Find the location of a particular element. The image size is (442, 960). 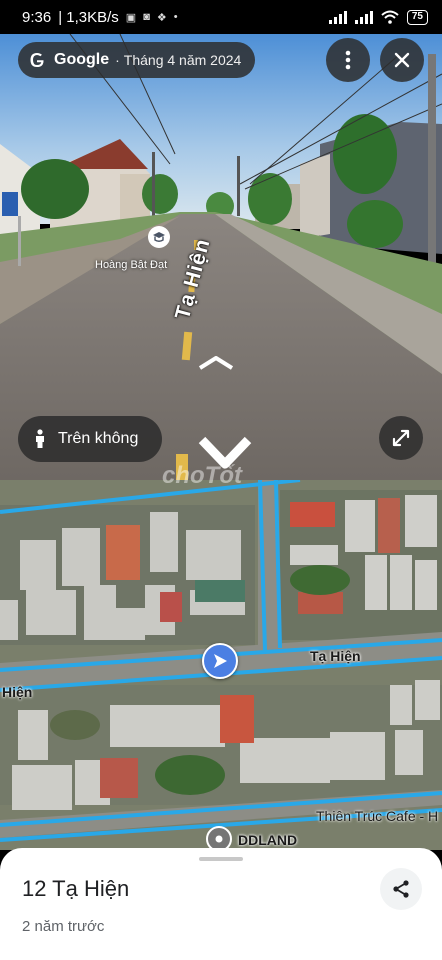

more-vertical-icon is located at coordinates (348, 60).